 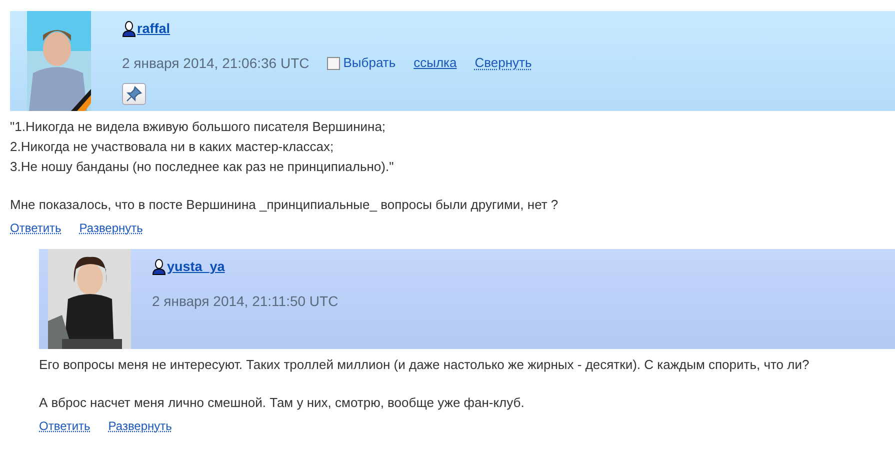 What do you see at coordinates (503, 63) in the screenshot?
I see `collapse-link: Свернуть` at bounding box center [503, 63].